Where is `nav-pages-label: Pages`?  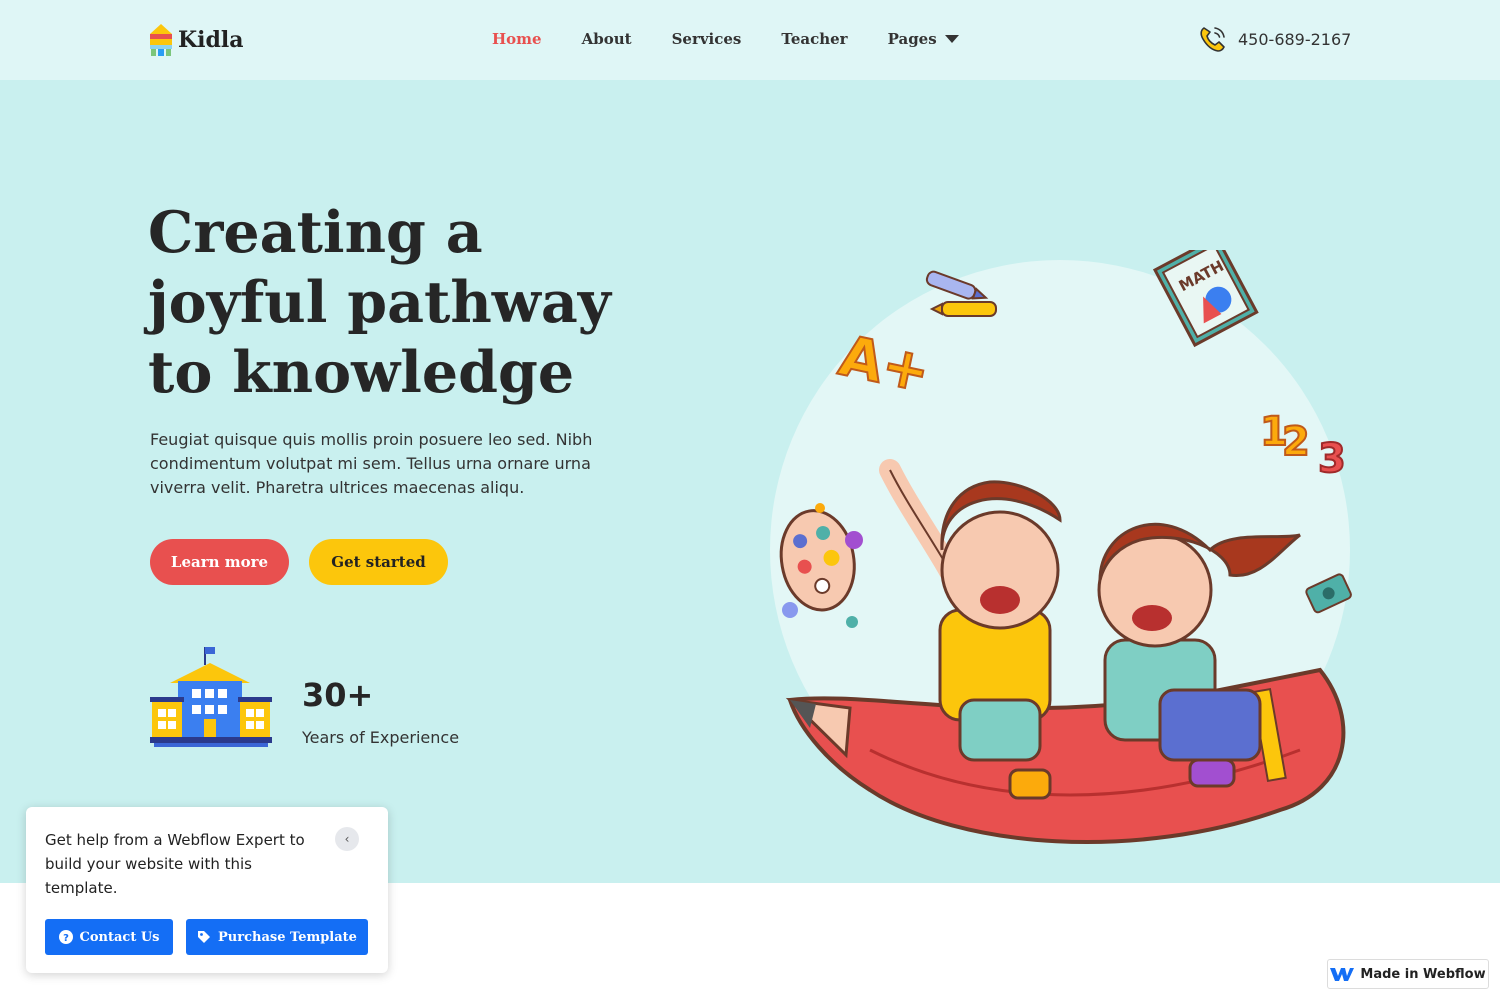 nav-pages-label: Pages is located at coordinates (912, 39).